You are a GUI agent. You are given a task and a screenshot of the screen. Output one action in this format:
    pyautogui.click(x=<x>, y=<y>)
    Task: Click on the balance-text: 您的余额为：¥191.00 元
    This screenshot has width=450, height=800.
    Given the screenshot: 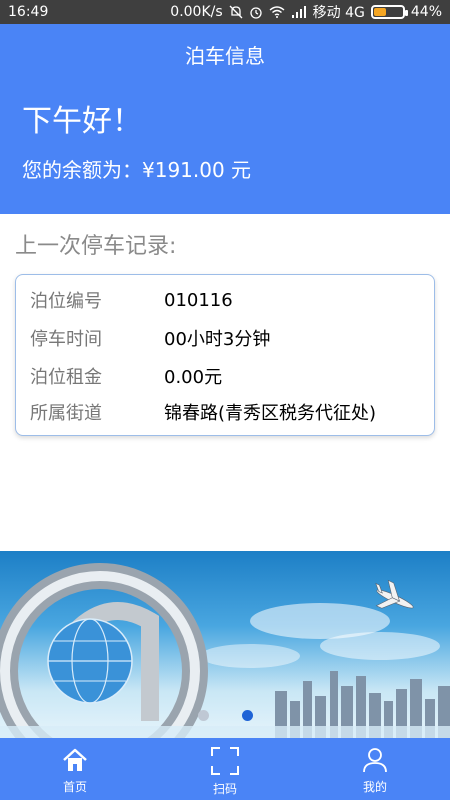 What is the action you would take?
    pyautogui.click(x=137, y=170)
    